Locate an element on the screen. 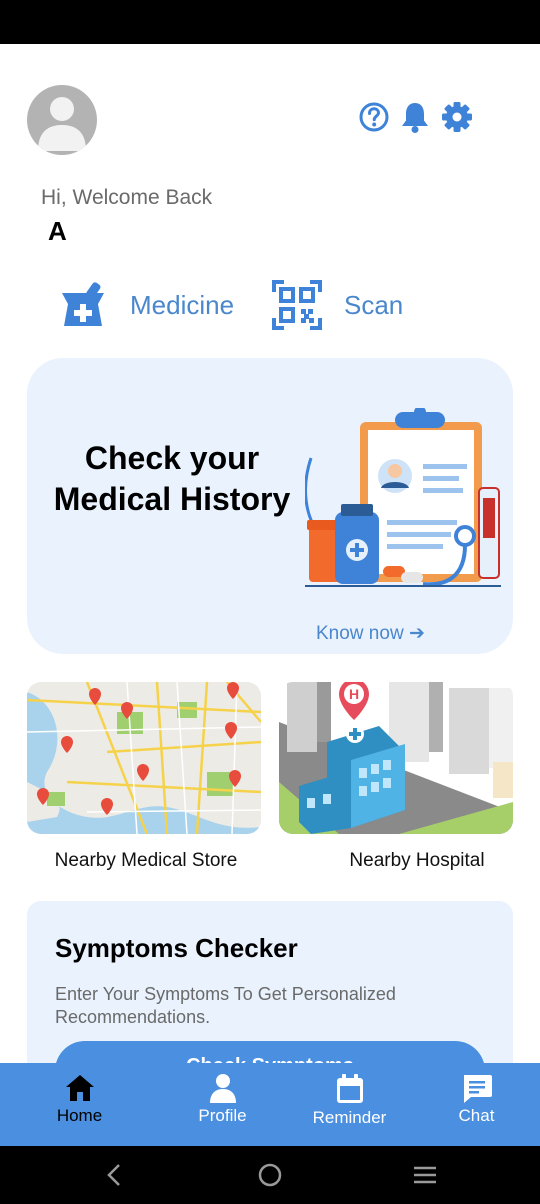 The height and width of the screenshot is (1204, 540). qr-scan-icon is located at coordinates (297, 305).